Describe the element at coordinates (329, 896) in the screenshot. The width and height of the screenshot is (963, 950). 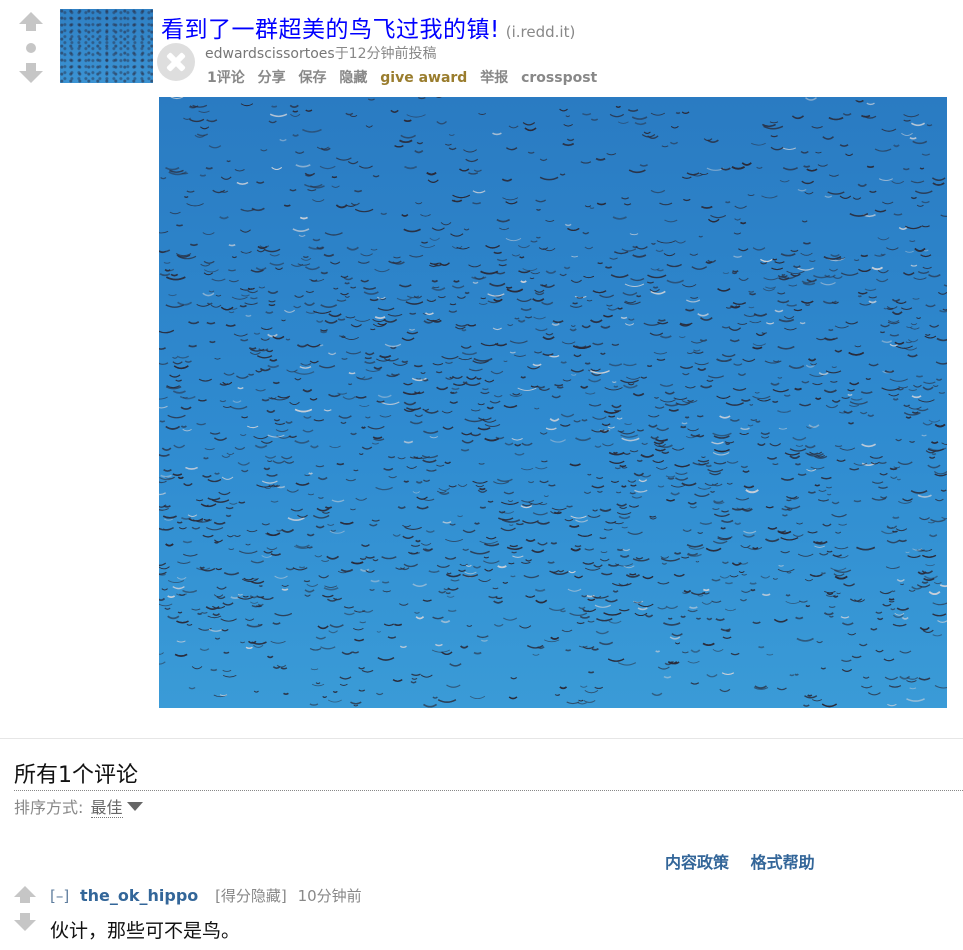
I see `comment-time: 10分钟前` at that location.